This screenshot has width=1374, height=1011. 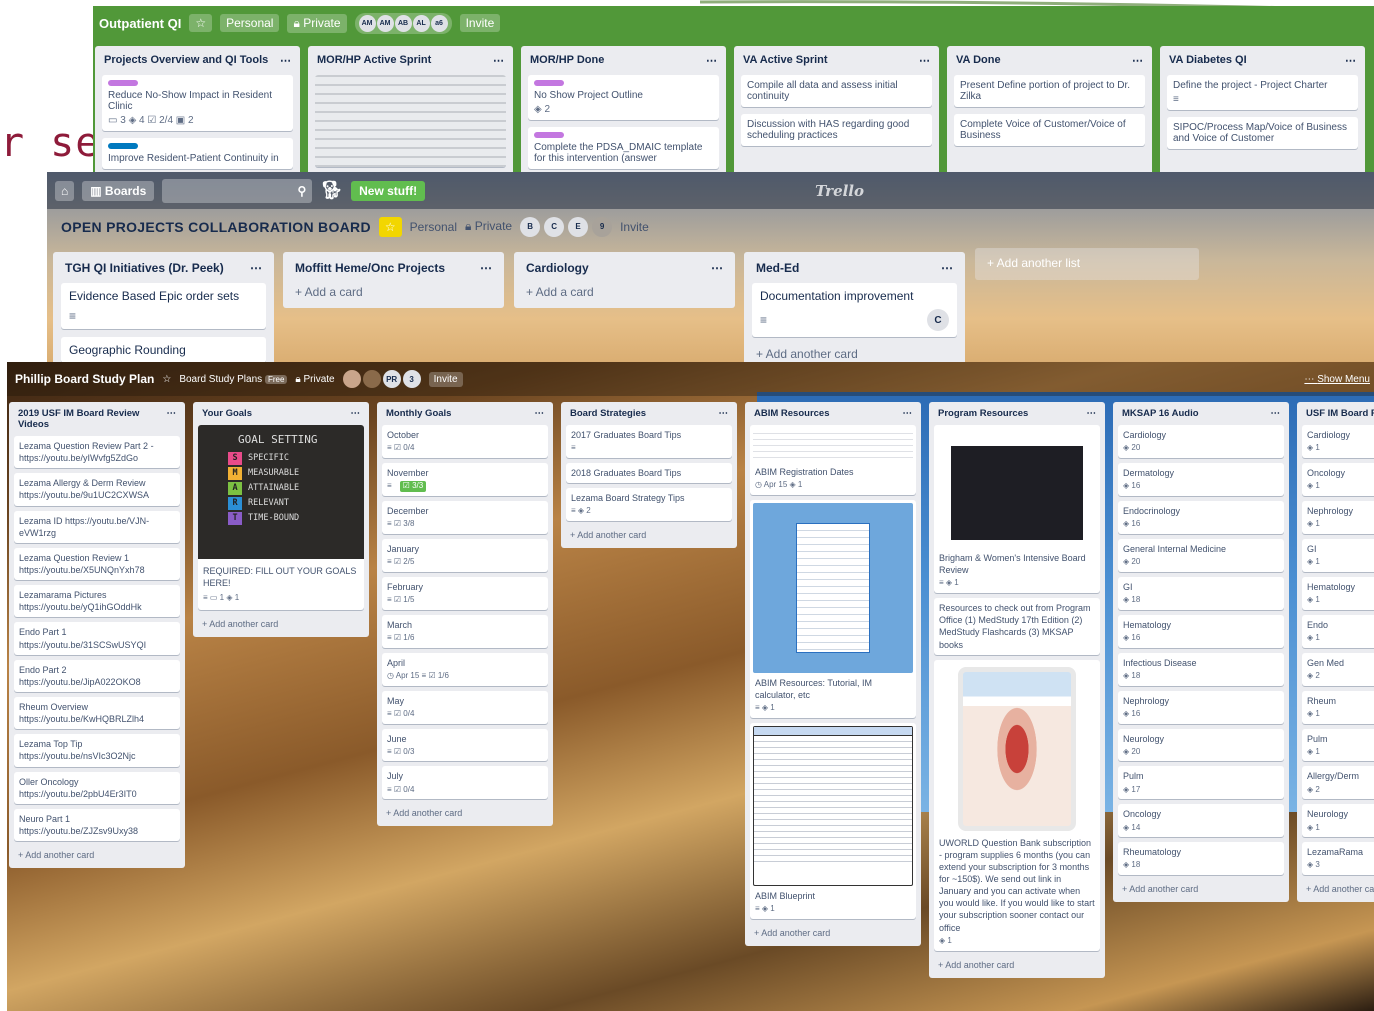 What do you see at coordinates (1087, 264) in the screenshot?
I see `add-list-button: + Add another list` at bounding box center [1087, 264].